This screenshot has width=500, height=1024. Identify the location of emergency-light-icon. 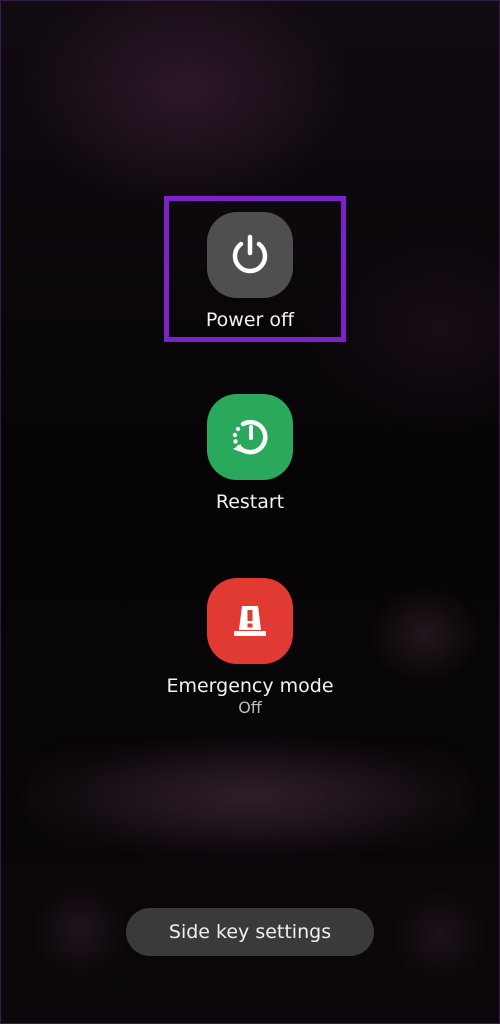
(250, 621).